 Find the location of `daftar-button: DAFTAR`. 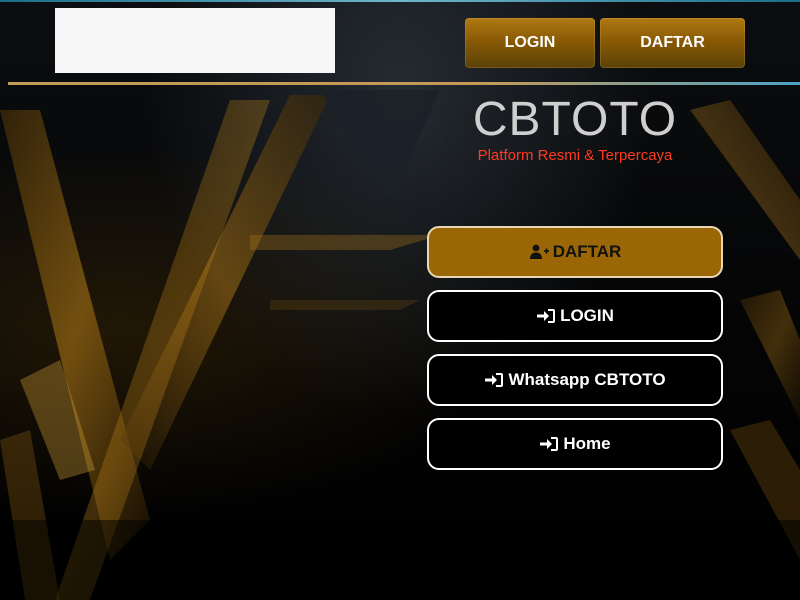

daftar-button: DAFTAR is located at coordinates (575, 252).